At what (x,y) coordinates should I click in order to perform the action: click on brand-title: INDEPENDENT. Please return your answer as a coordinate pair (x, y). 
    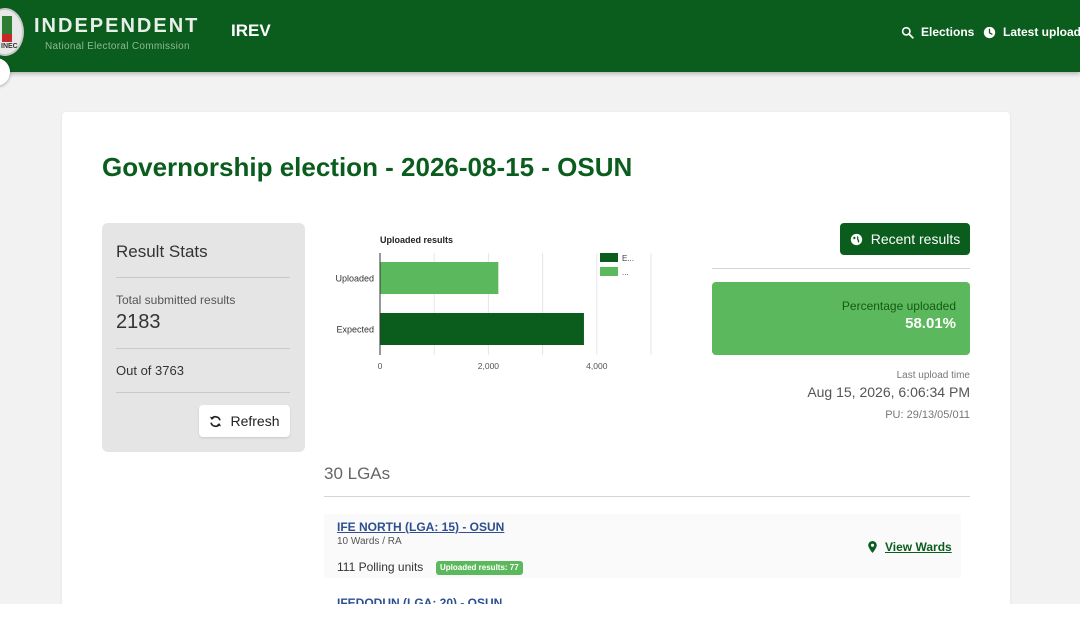
    Looking at the image, I should click on (117, 26).